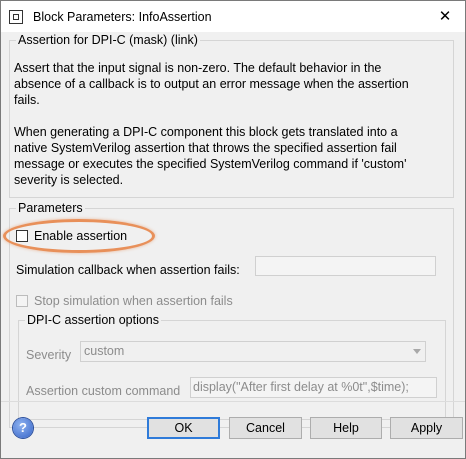  Describe the element at coordinates (16, 16) in the screenshot. I see `simulink-block-icon` at that location.